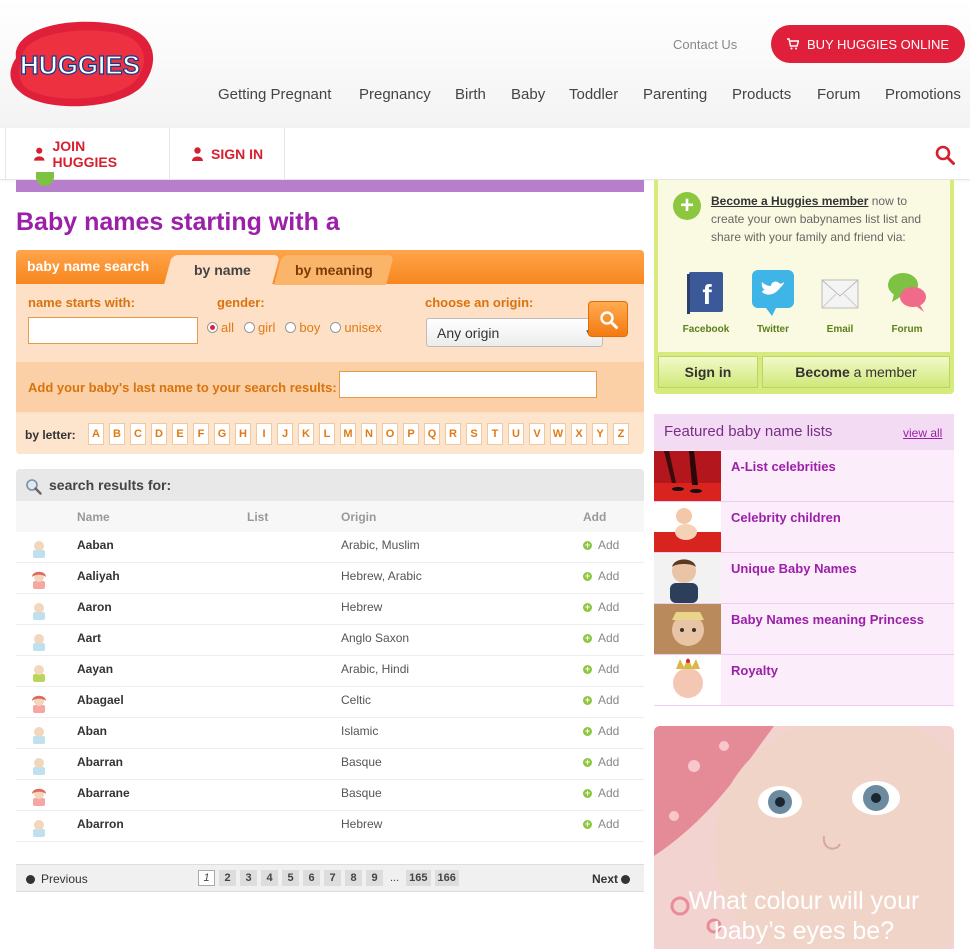 The image size is (970, 949). What do you see at coordinates (516, 434) in the screenshot?
I see `letter-u: U` at bounding box center [516, 434].